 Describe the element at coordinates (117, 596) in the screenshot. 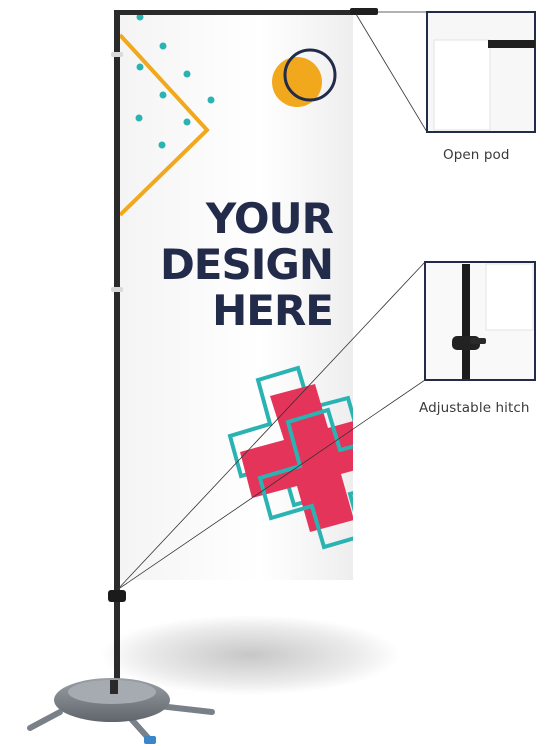

I see `adjustable-hitch-on-pole` at that location.